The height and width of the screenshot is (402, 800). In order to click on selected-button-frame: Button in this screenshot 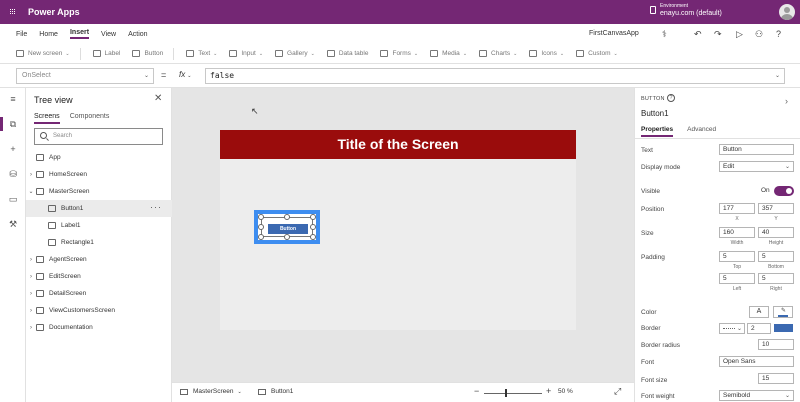, I will do `click(287, 227)`.